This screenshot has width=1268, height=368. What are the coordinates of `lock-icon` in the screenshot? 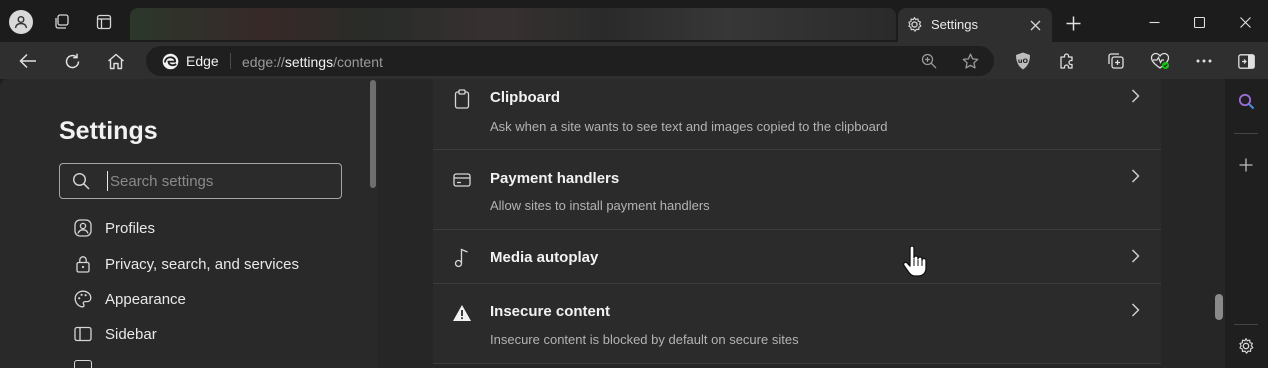 It's located at (83, 264).